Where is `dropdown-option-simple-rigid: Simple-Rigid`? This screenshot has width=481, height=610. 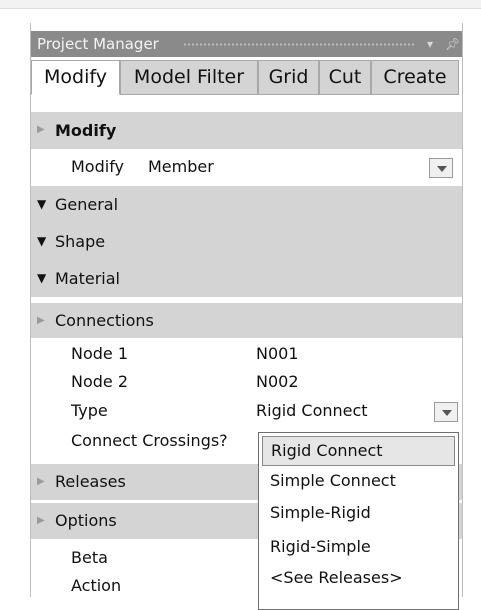 dropdown-option-simple-rigid: Simple-Rigid is located at coordinates (358, 514).